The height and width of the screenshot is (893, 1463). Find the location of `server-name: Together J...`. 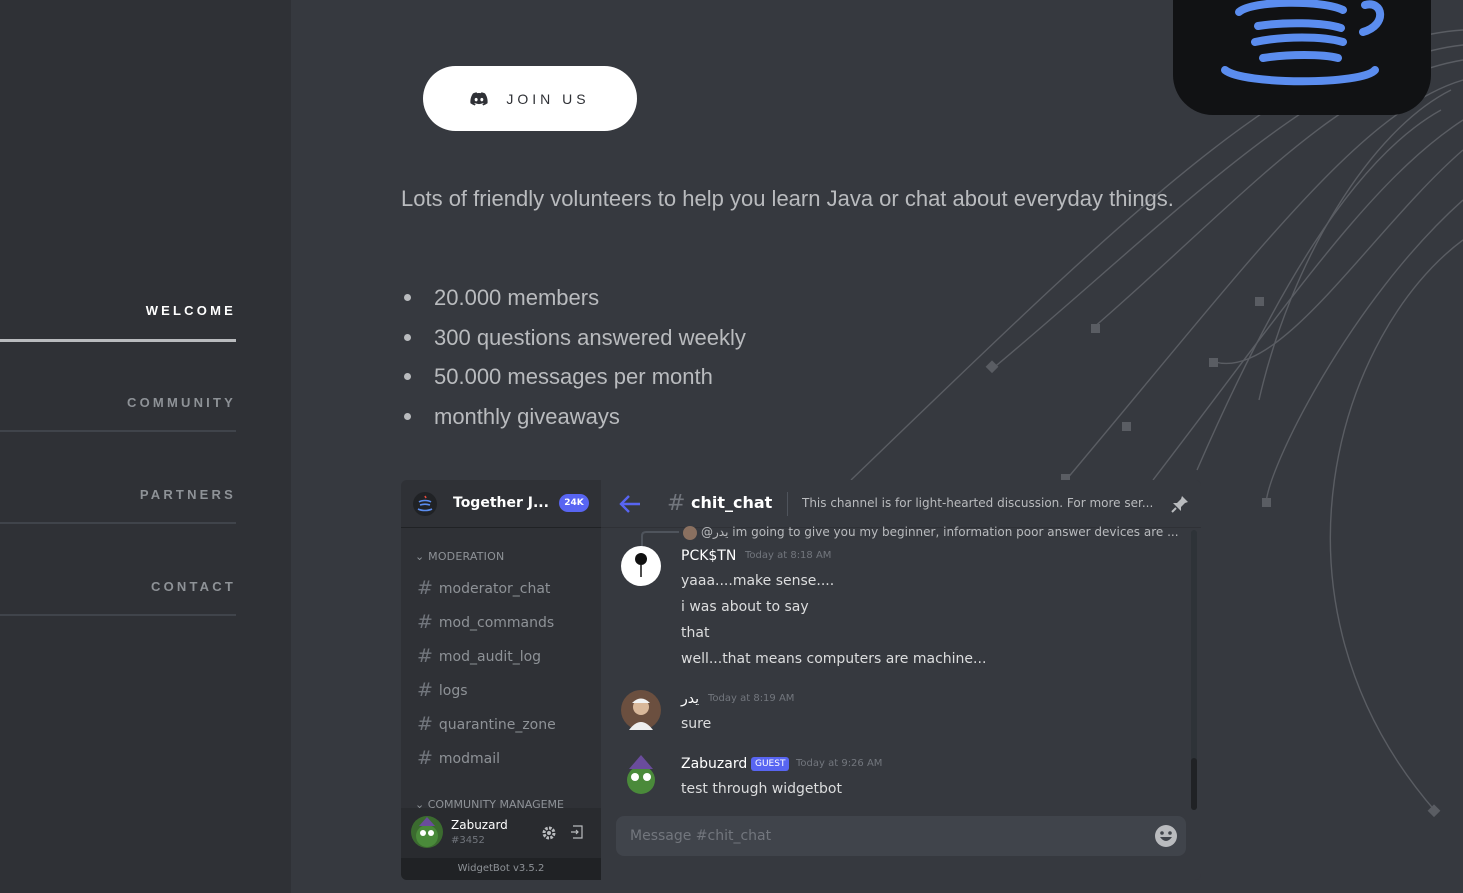

server-name: Together J... is located at coordinates (501, 503).